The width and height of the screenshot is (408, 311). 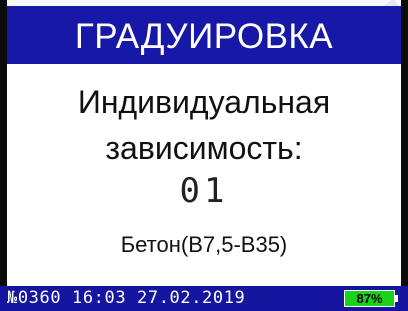 I want to click on frame-left, so click(x=3, y=155).